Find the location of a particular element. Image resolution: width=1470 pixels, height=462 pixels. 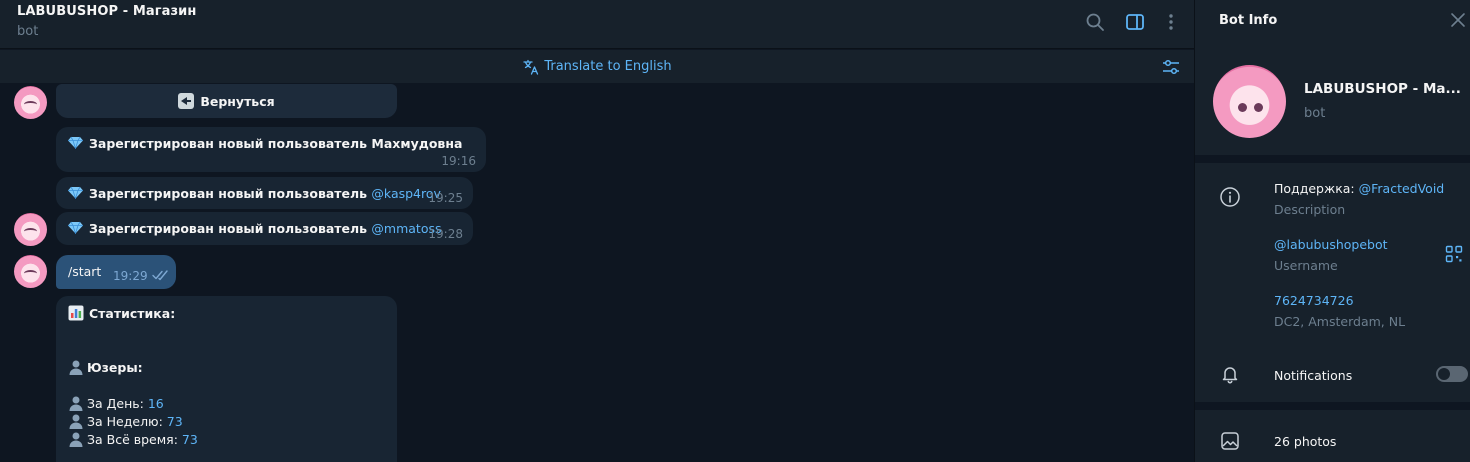

chat-subtitle: bot is located at coordinates (28, 31).